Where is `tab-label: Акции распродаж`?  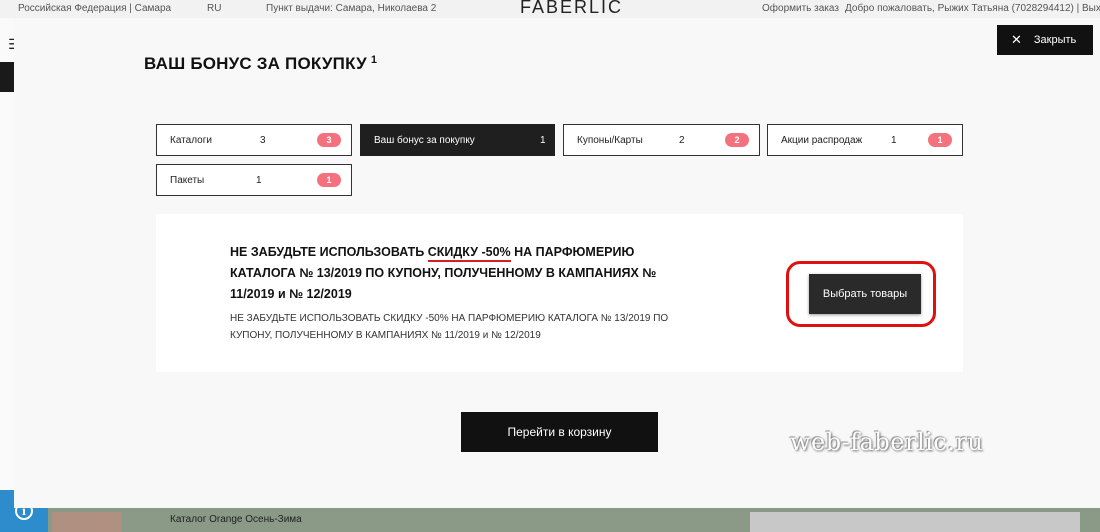
tab-label: Акции распродаж is located at coordinates (822, 140).